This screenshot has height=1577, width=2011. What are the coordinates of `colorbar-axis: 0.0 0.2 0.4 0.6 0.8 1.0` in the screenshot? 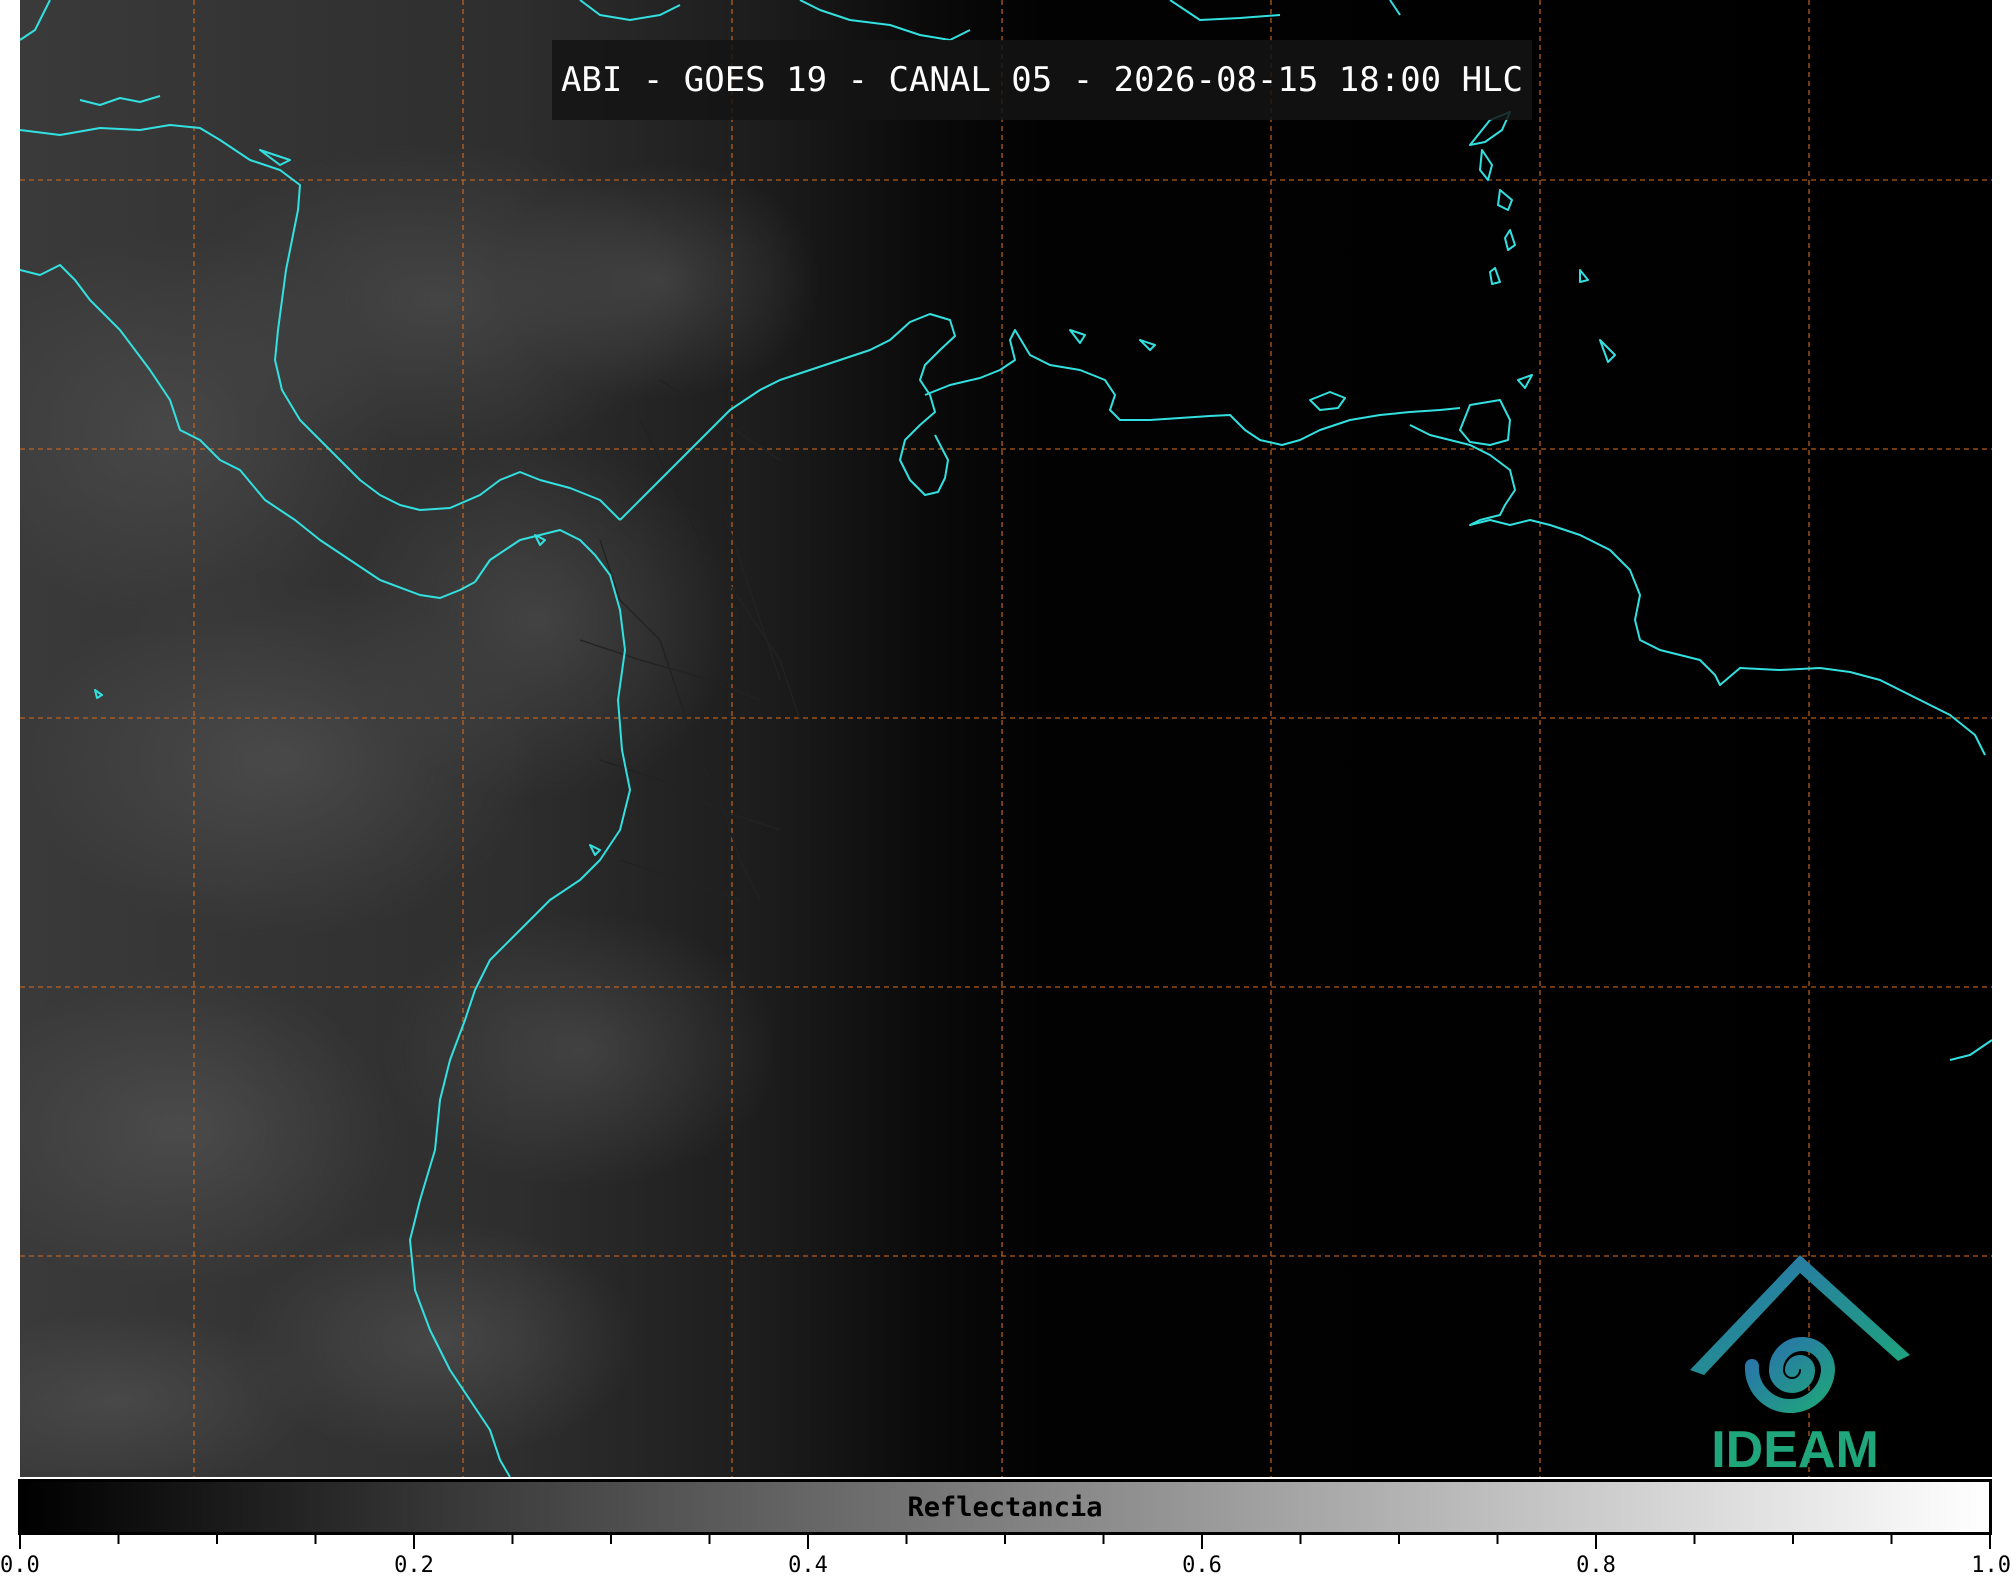 It's located at (1005, 1556).